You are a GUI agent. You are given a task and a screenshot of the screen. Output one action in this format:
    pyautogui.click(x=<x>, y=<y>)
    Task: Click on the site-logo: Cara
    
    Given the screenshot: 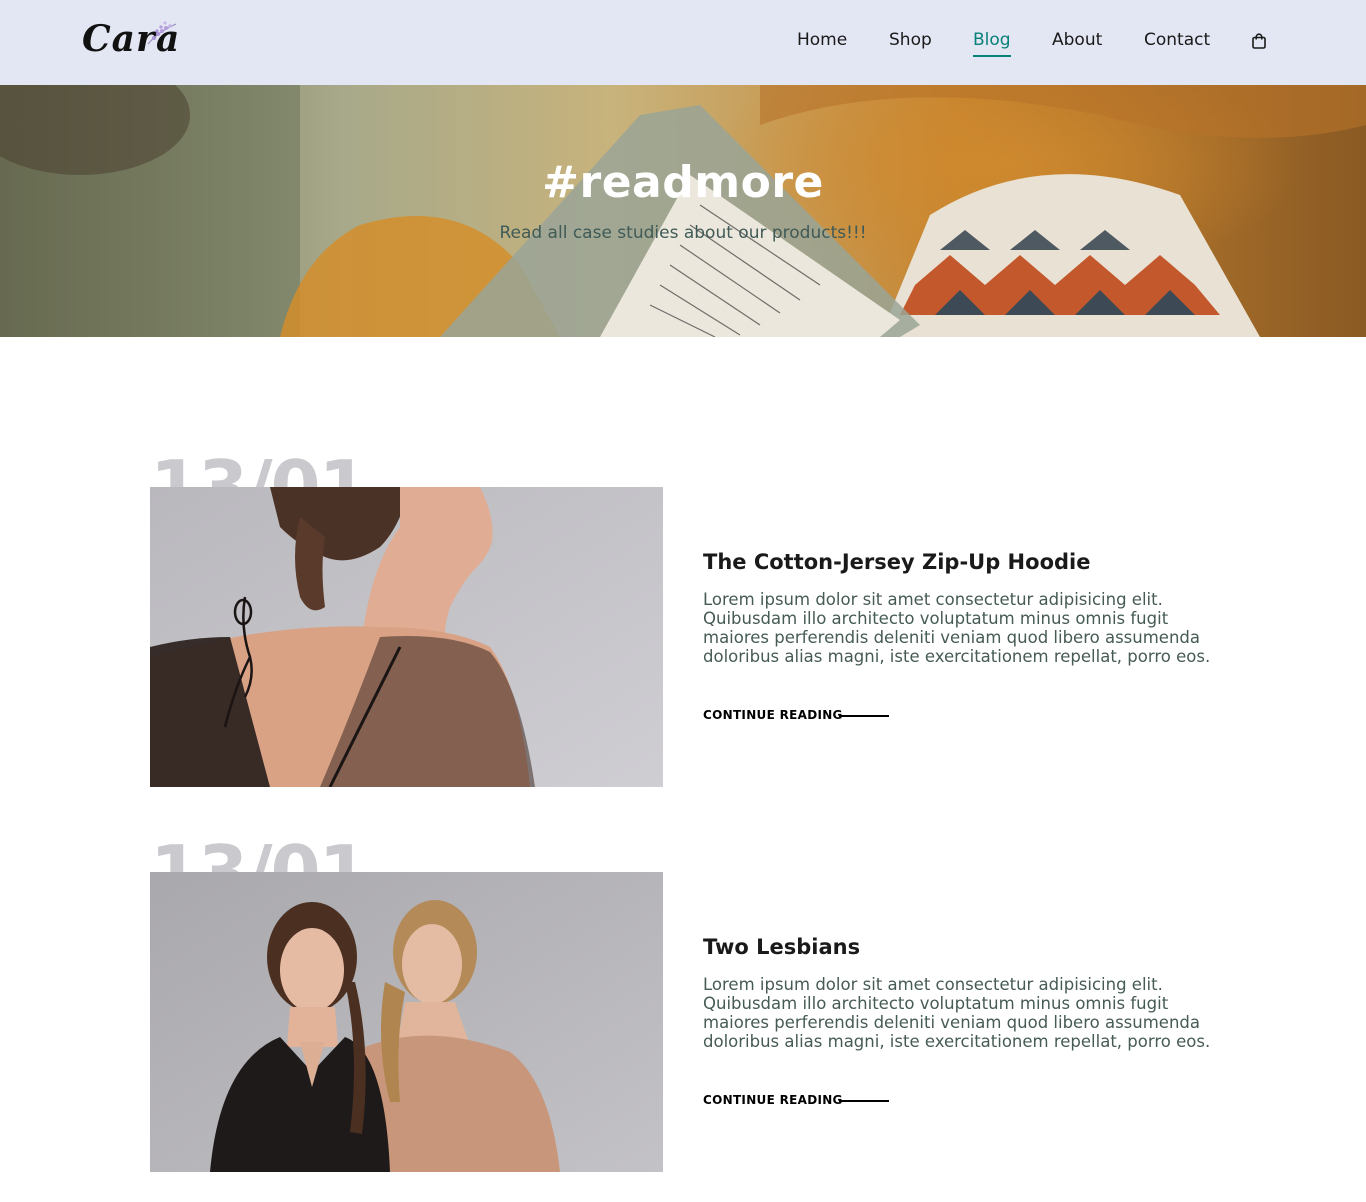 What is the action you would take?
    pyautogui.click(x=132, y=40)
    